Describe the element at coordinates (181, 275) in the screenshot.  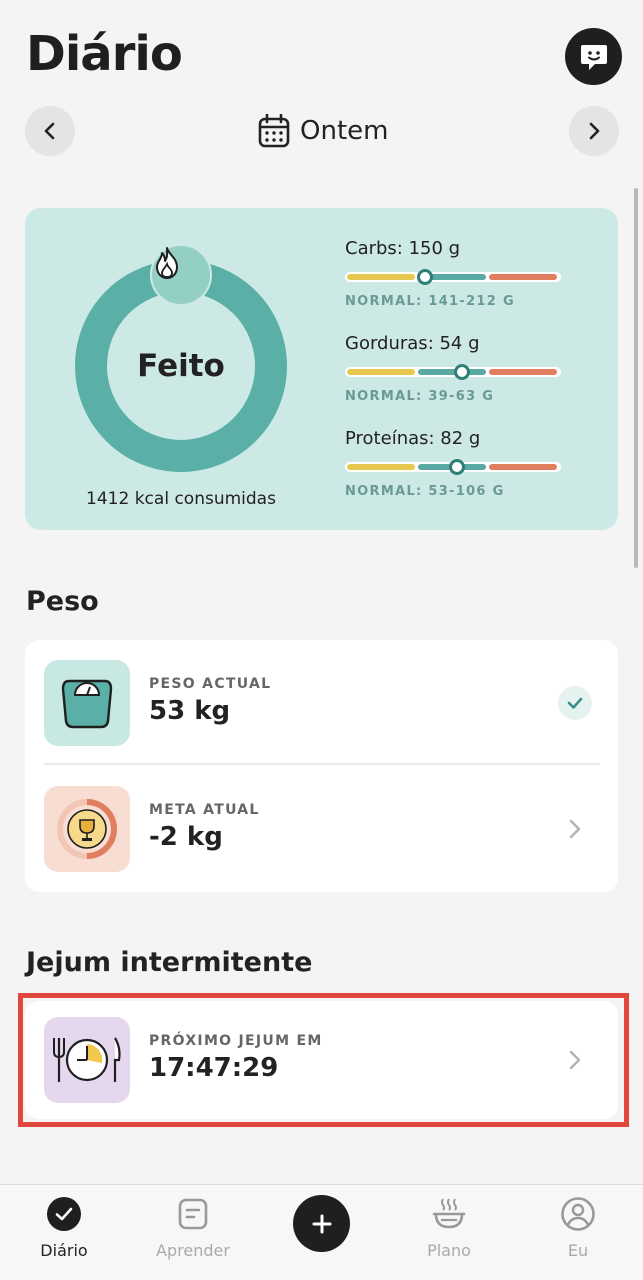
I see `flame-badge` at that location.